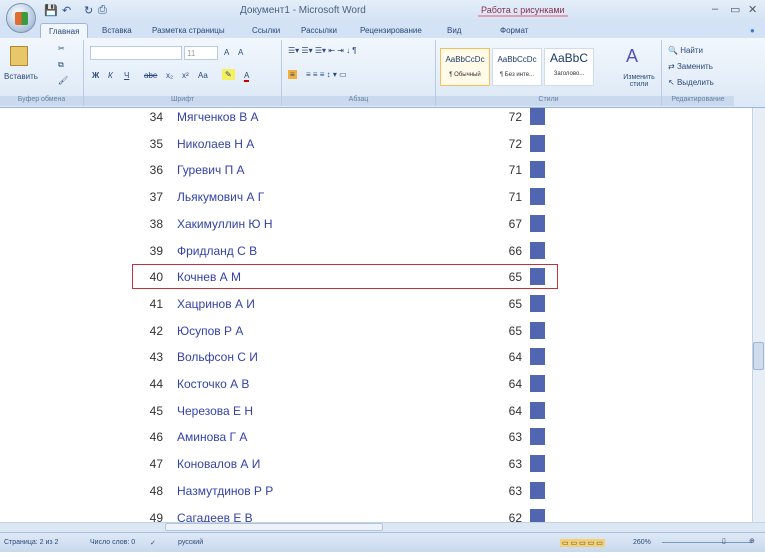  I want to click on save-icon: 💾, so click(51, 10).